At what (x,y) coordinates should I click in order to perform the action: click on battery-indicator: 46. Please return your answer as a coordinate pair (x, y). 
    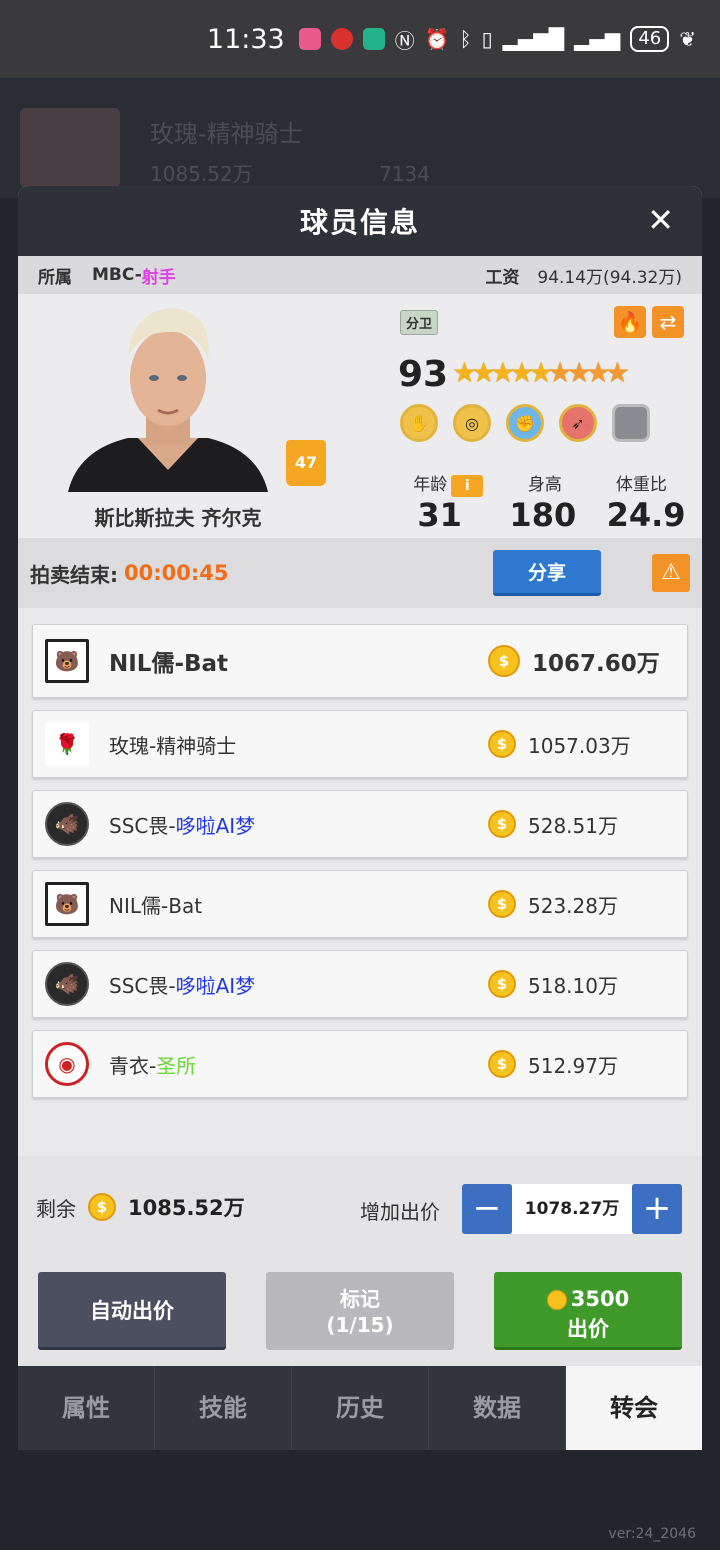
    Looking at the image, I should click on (650, 39).